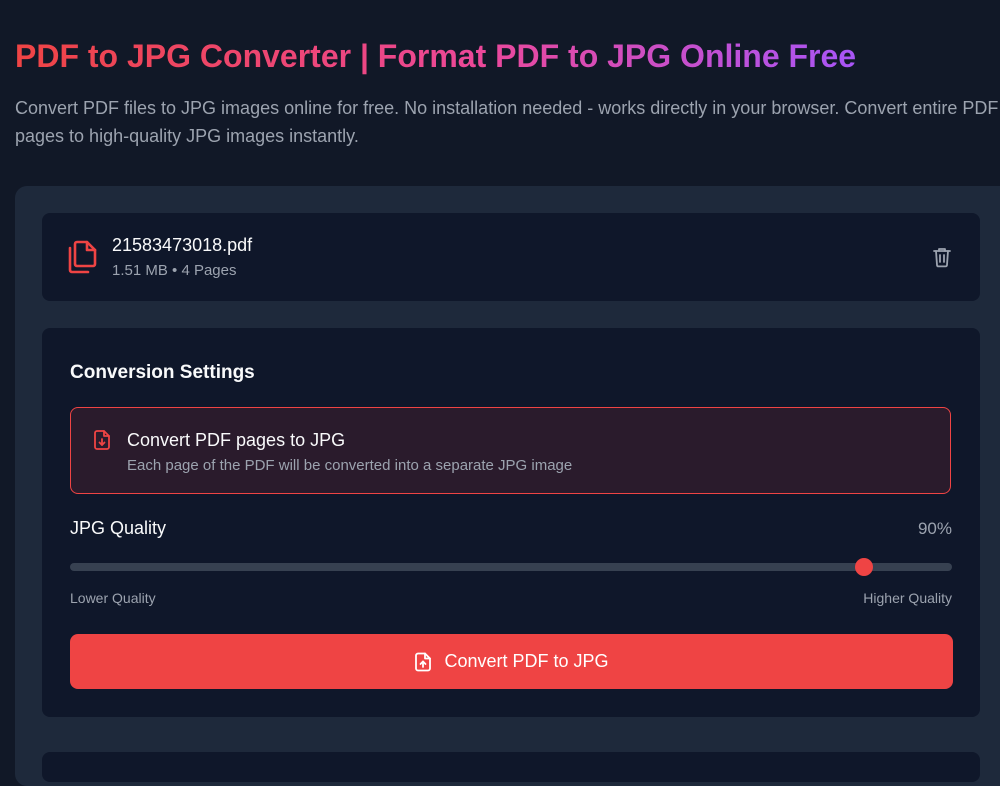 The width and height of the screenshot is (1000, 786). What do you see at coordinates (423, 662) in the screenshot?
I see `file-upload-icon` at bounding box center [423, 662].